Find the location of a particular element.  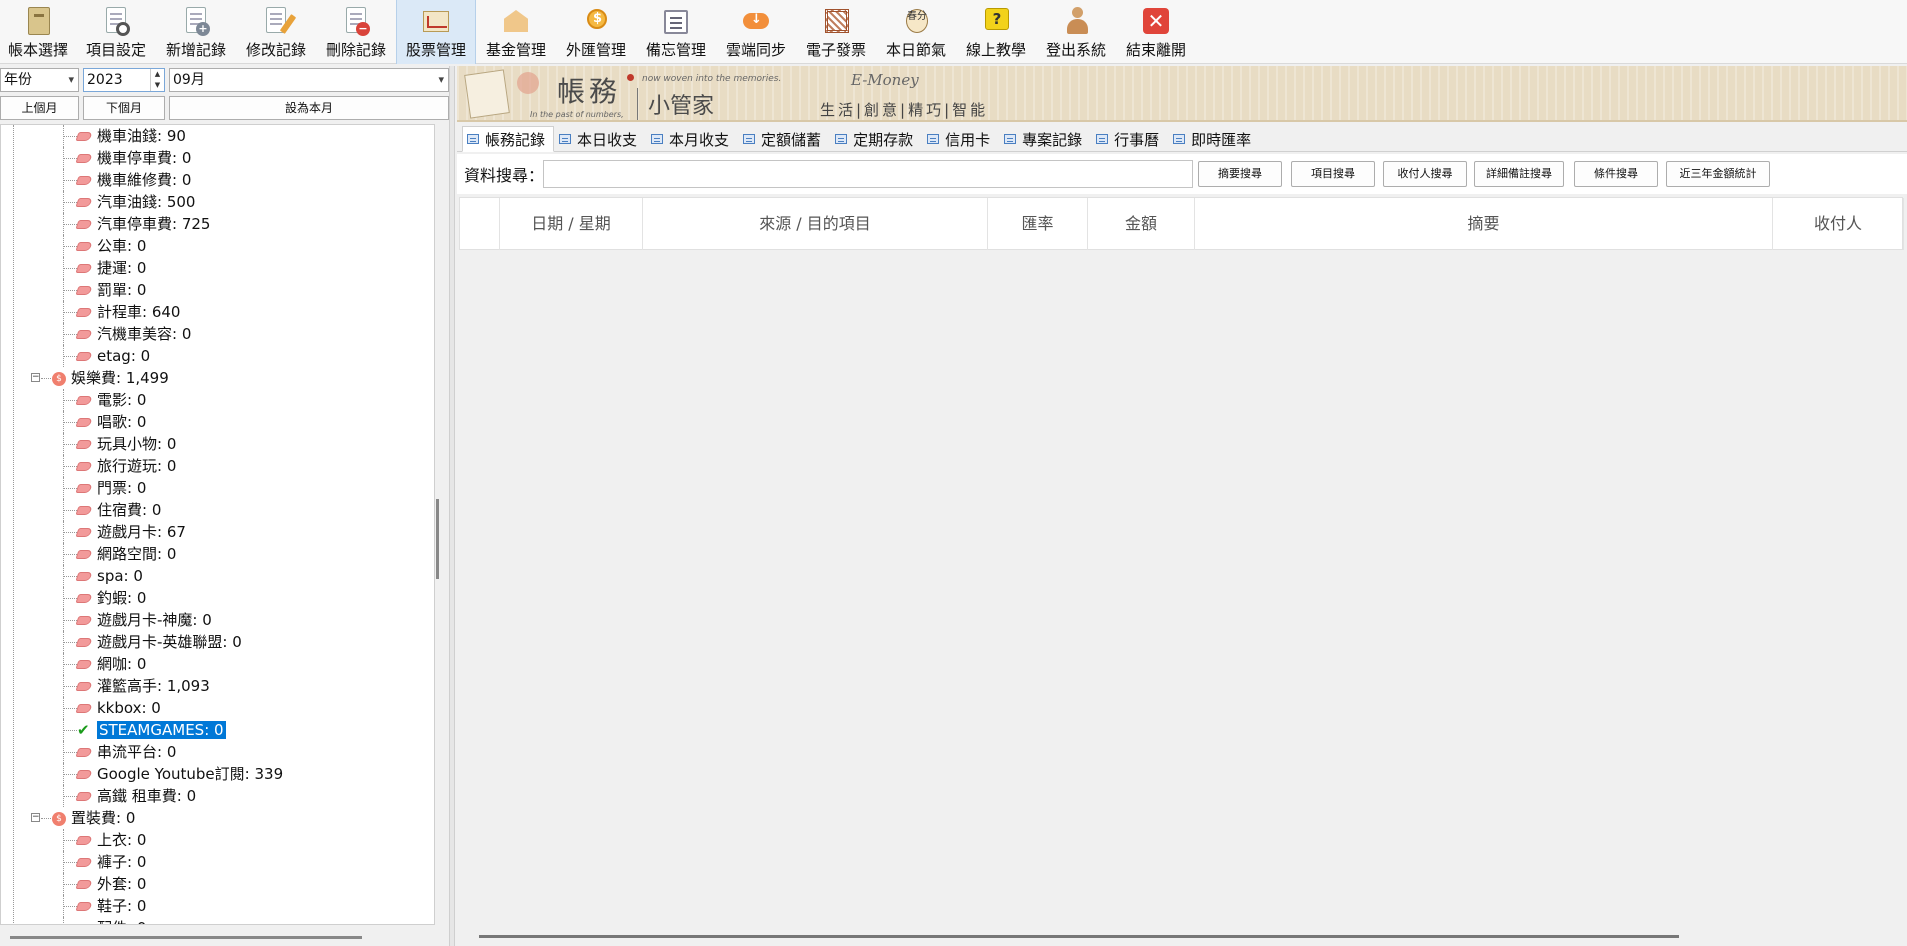

tab-9: 即時匯率 is located at coordinates (1214, 139).